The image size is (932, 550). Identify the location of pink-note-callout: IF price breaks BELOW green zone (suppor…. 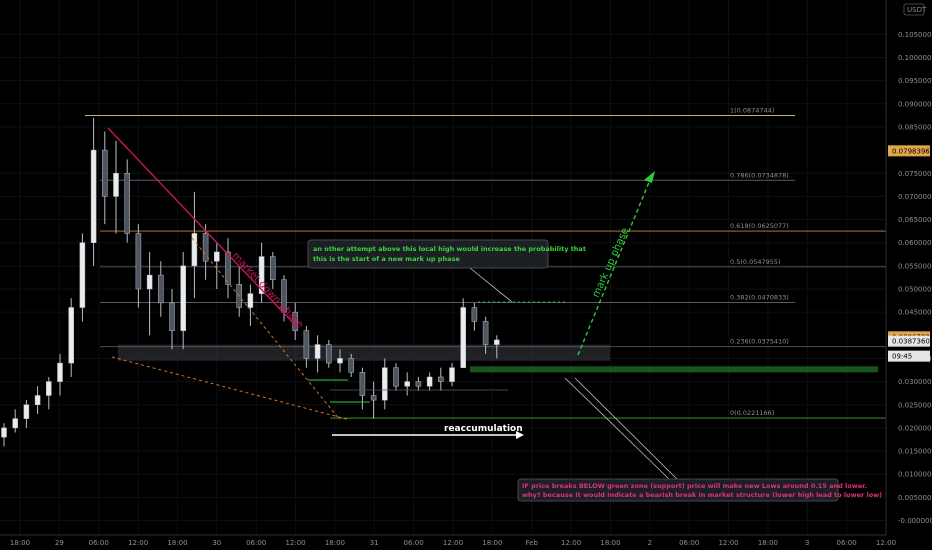
(699, 490).